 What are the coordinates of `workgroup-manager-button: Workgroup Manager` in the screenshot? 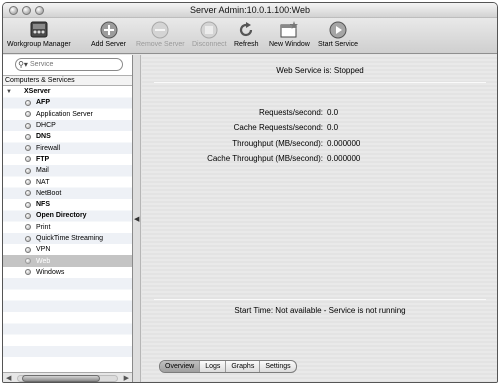 It's located at (39, 34).